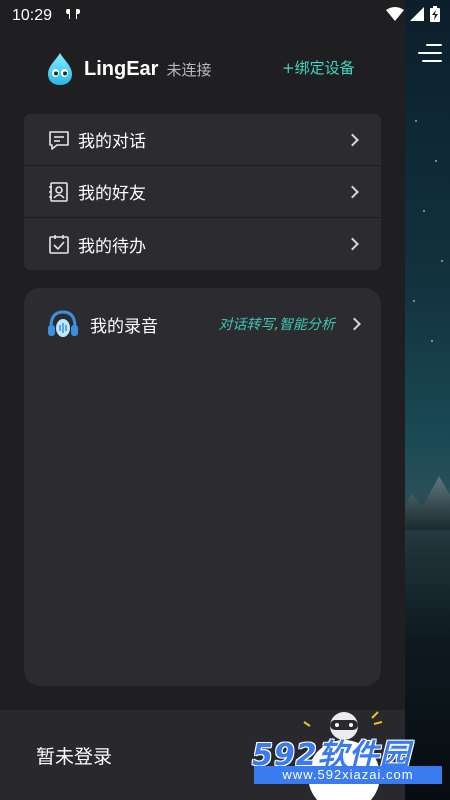 Image resolution: width=450 pixels, height=800 pixels. Describe the element at coordinates (189, 69) in the screenshot. I see `connection-status: 未连接` at that location.